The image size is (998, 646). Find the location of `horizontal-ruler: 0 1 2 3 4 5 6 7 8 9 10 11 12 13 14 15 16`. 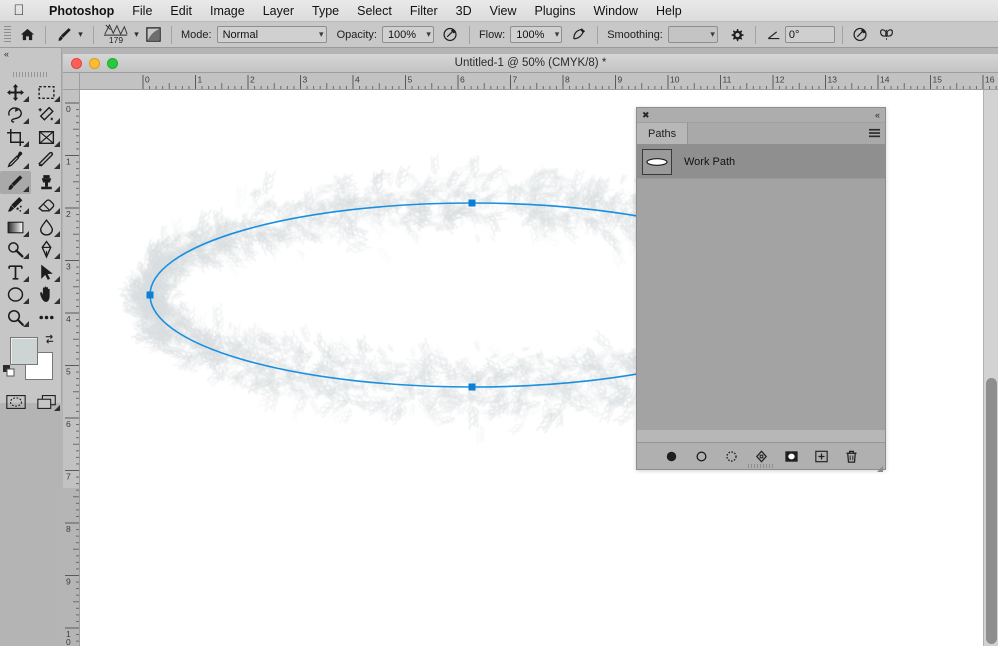

horizontal-ruler: 0 1 2 3 4 5 6 7 8 9 10 11 12 13 14 15 16 is located at coordinates (539, 81).